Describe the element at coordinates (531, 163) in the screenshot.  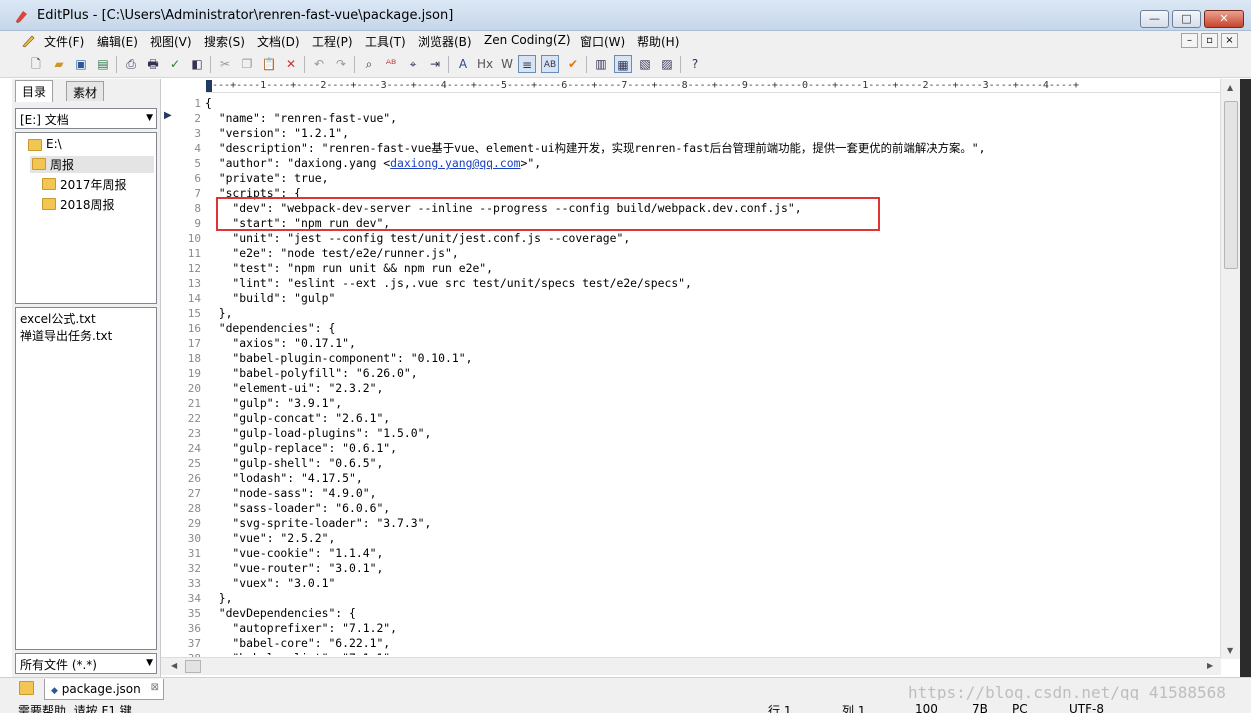
I see `code-line-text: >",` at that location.